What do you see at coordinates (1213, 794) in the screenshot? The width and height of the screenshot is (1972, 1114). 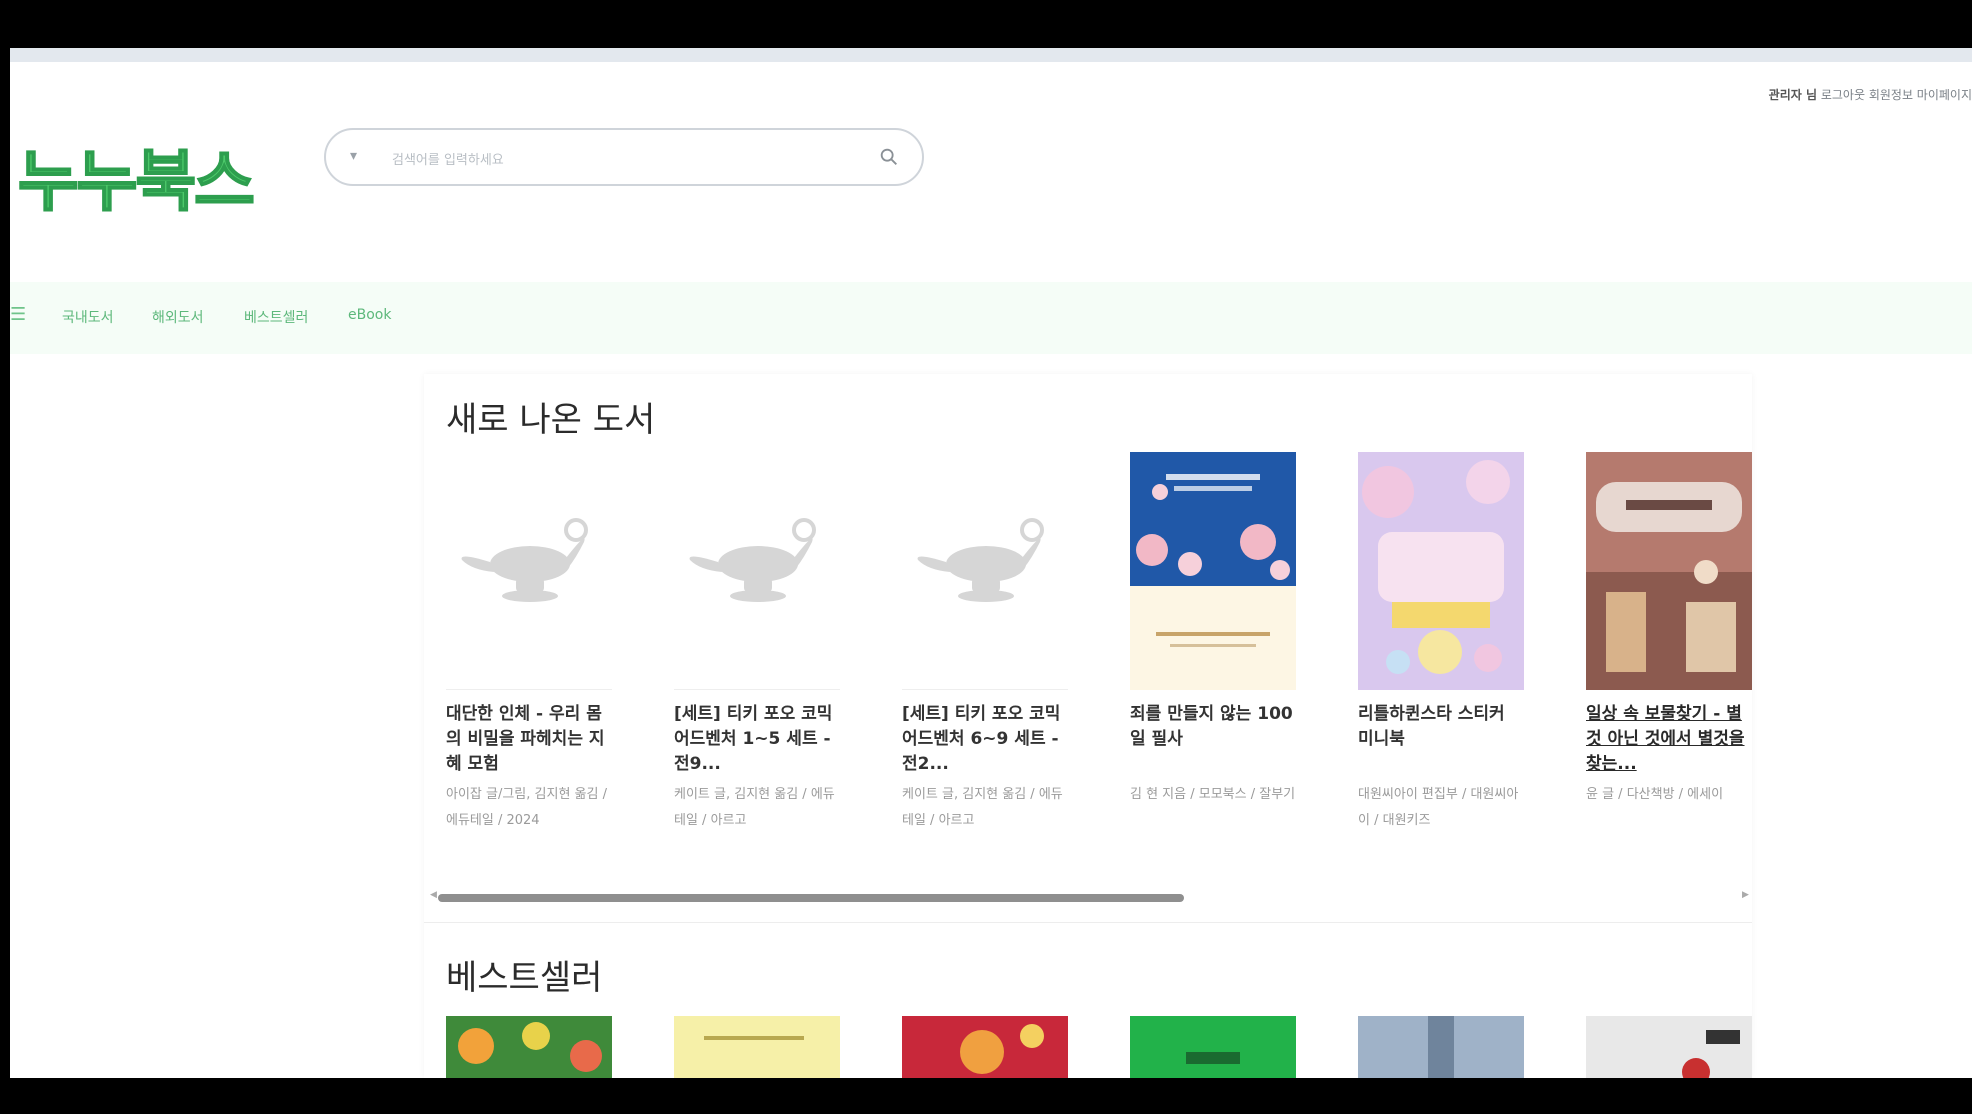 I see `book-meta: 김 현 지음 / 모모북스 / 잘부기` at bounding box center [1213, 794].